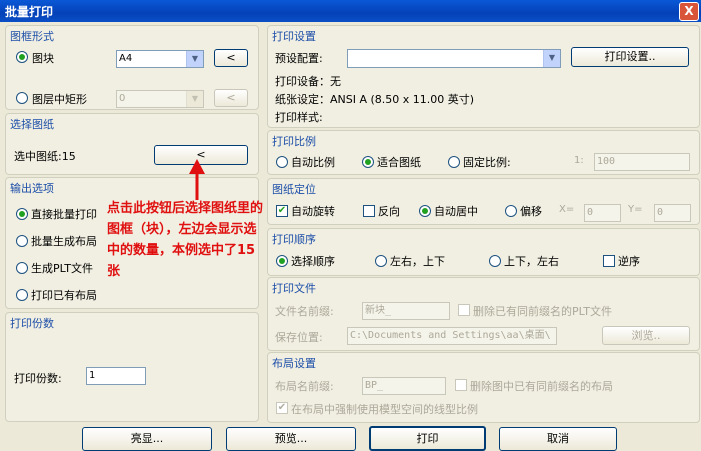 This screenshot has width=701, height=451. What do you see at coordinates (368, 162) in the screenshot?
I see `scale-fit-radio` at bounding box center [368, 162].